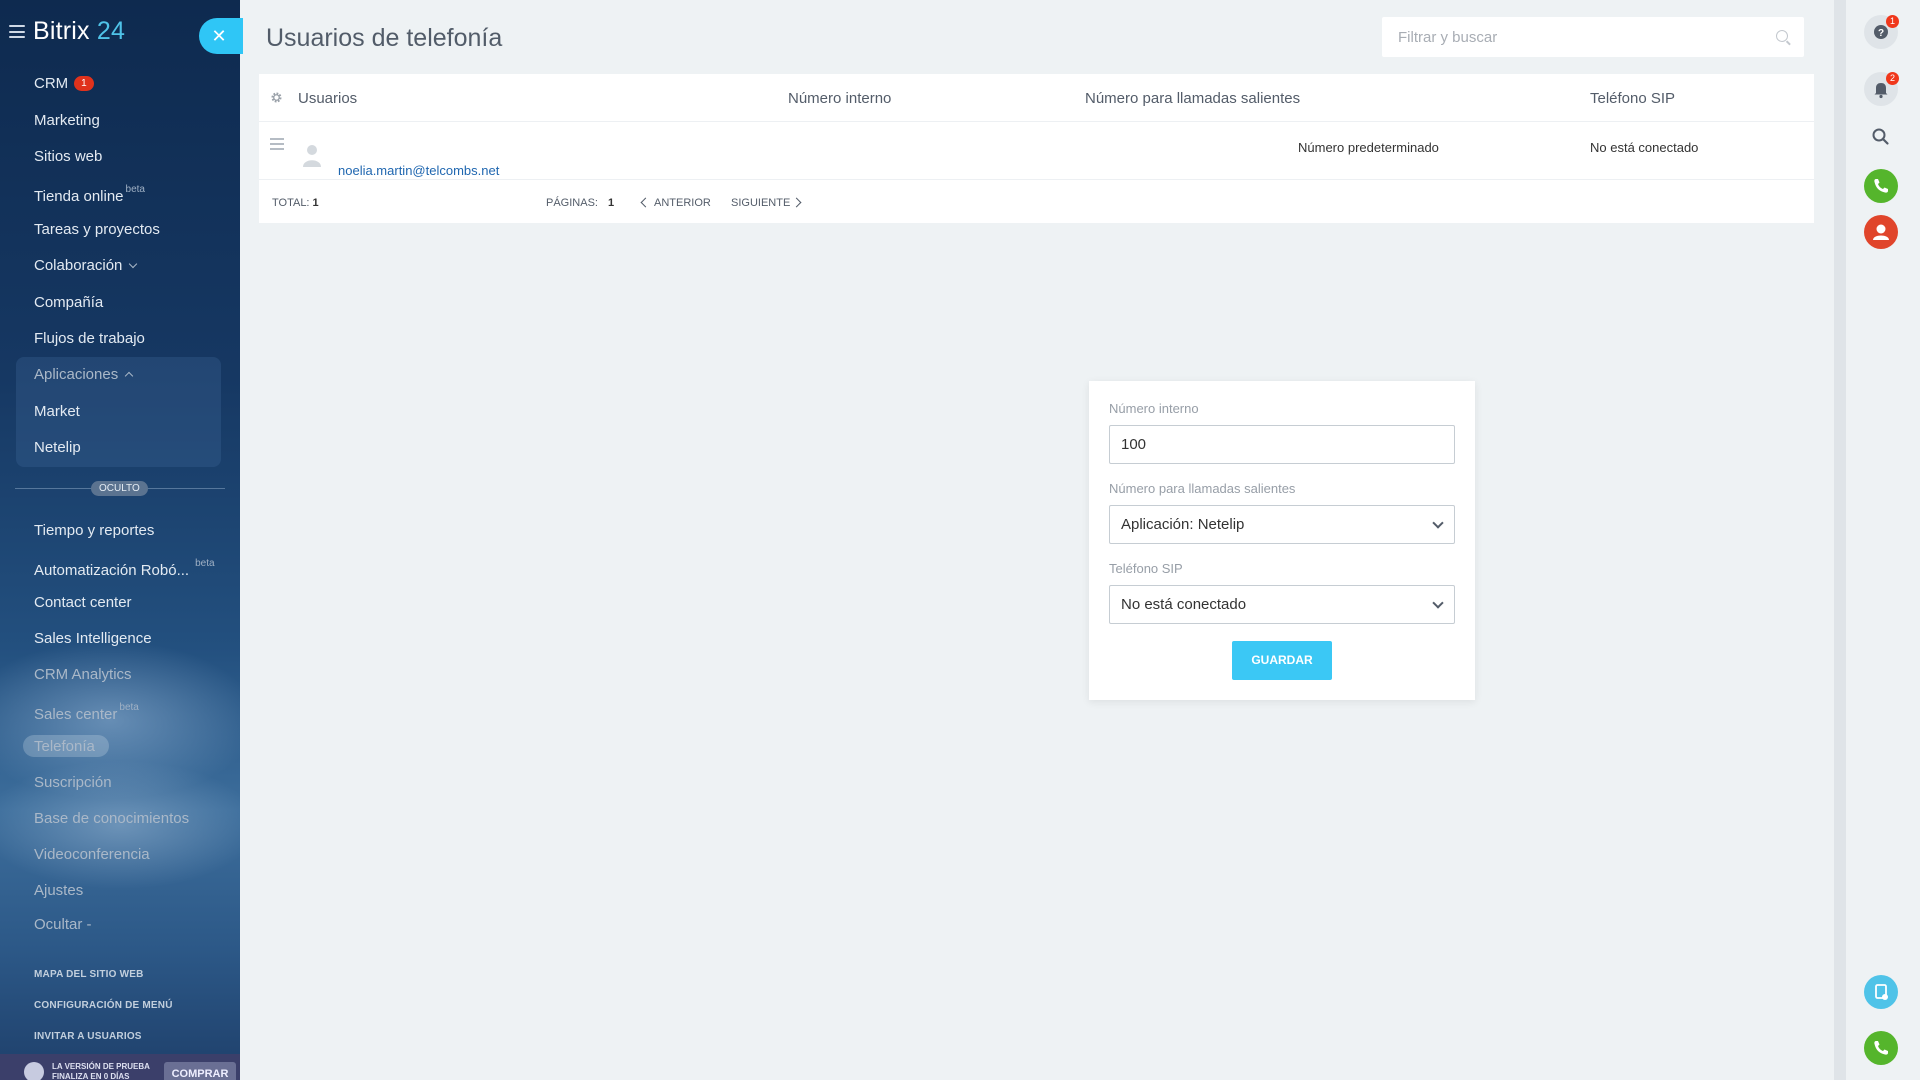 The height and width of the screenshot is (1080, 1920). I want to click on bitrix24-logo: Bitrix 24, so click(79, 31).